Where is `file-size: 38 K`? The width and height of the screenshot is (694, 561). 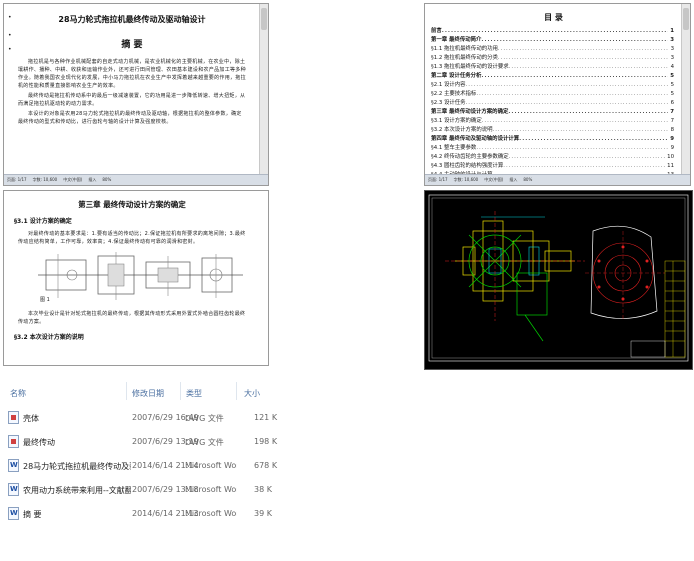 file-size: 38 K is located at coordinates (263, 489).